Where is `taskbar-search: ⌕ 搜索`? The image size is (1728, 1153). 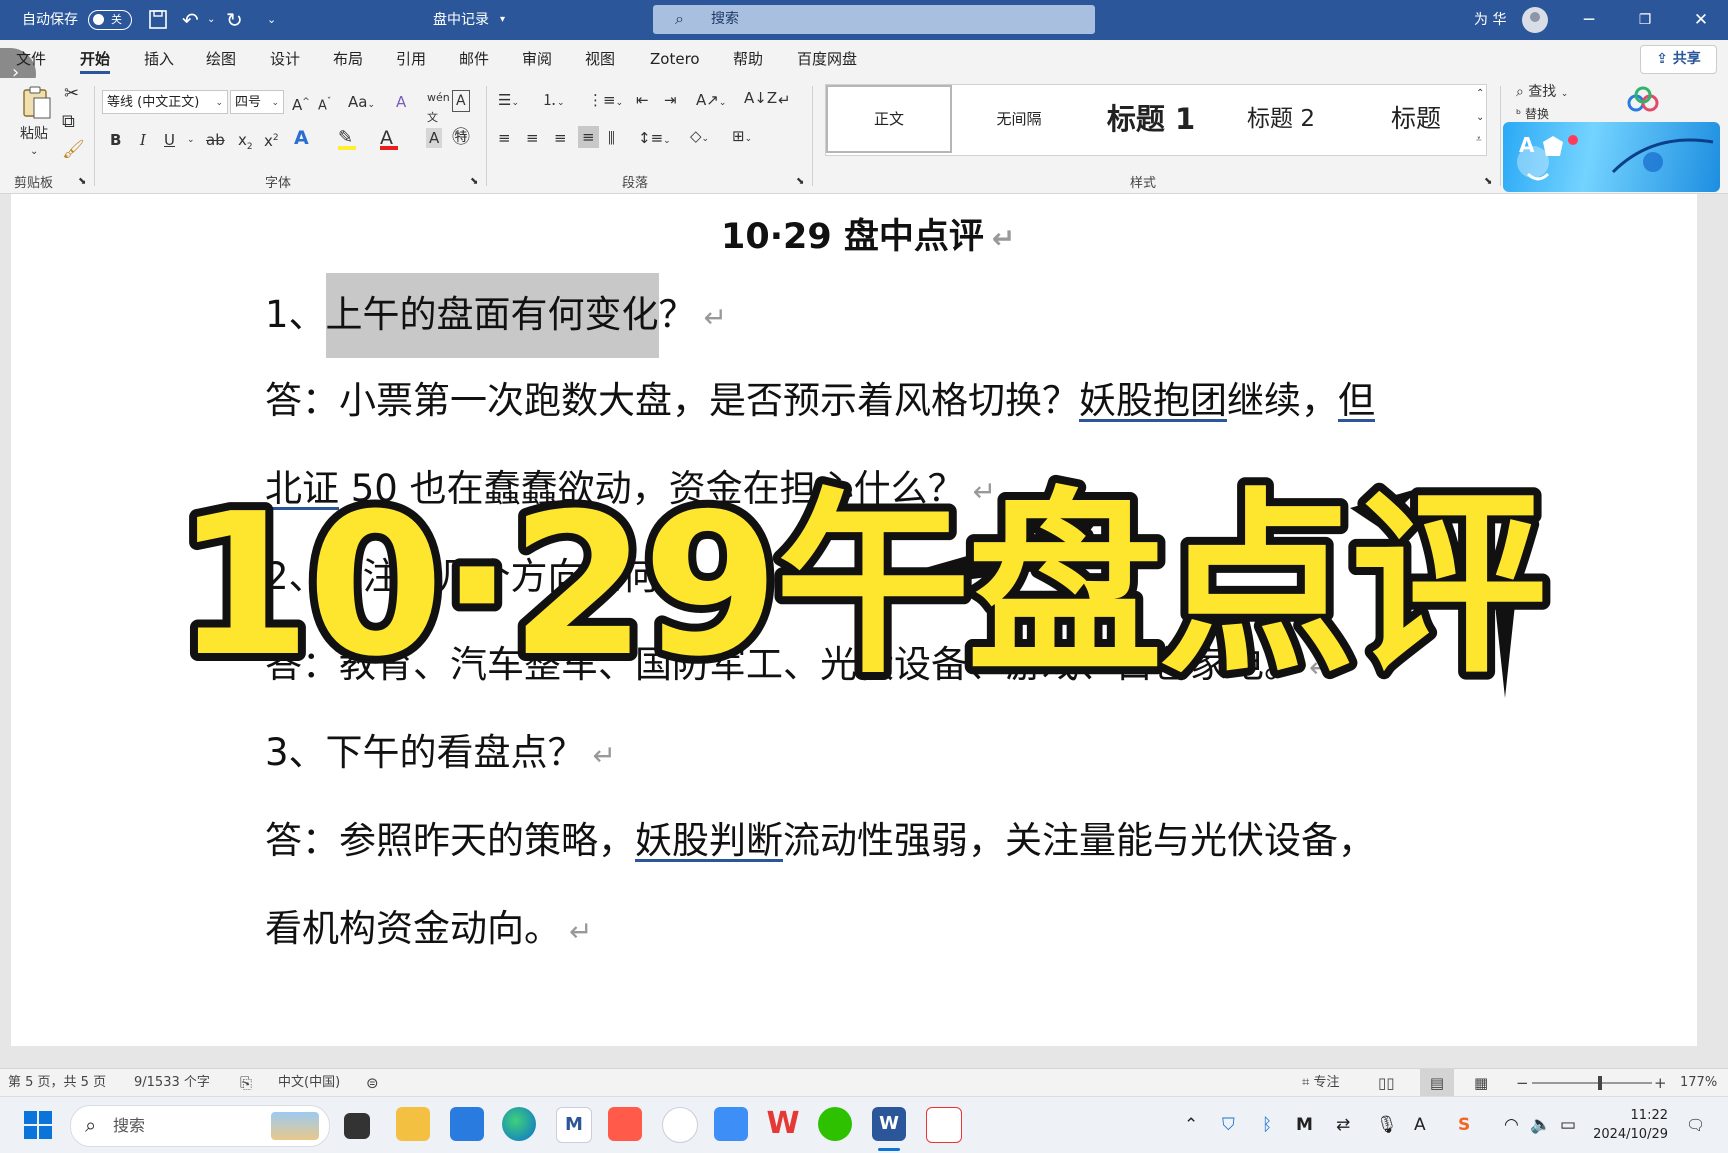
taskbar-search: ⌕ 搜索 is located at coordinates (200, 1126).